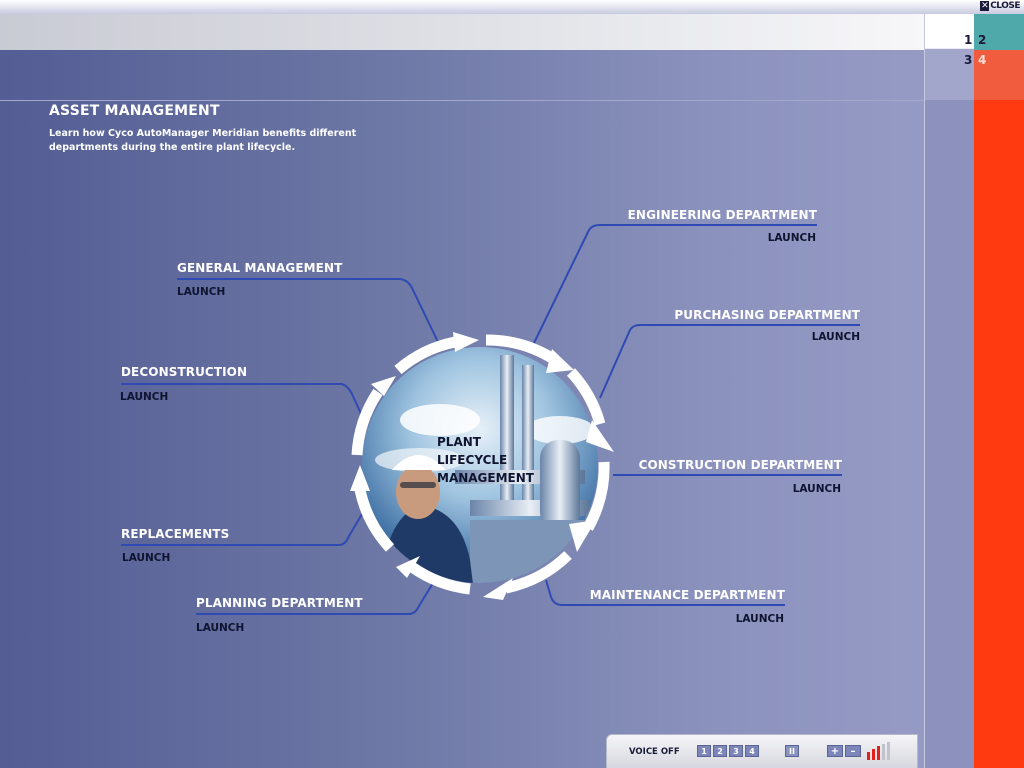 This screenshot has width=1024, height=768. I want to click on control-page-4: 4, so click(752, 751).